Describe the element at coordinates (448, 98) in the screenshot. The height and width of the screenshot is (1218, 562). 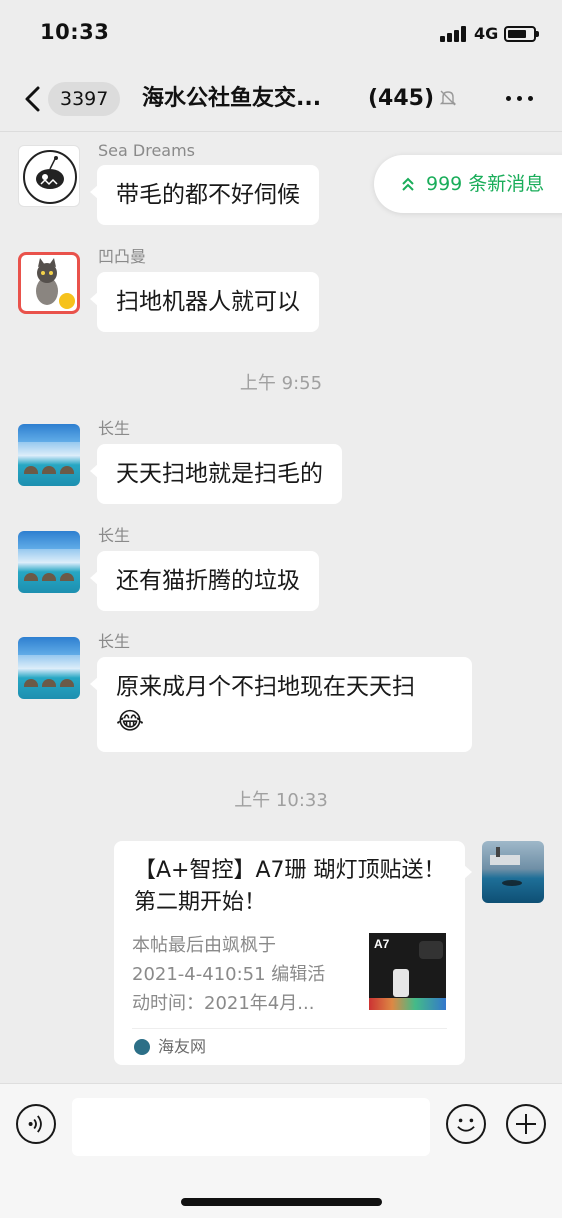
I see `muted-bell-icon` at that location.